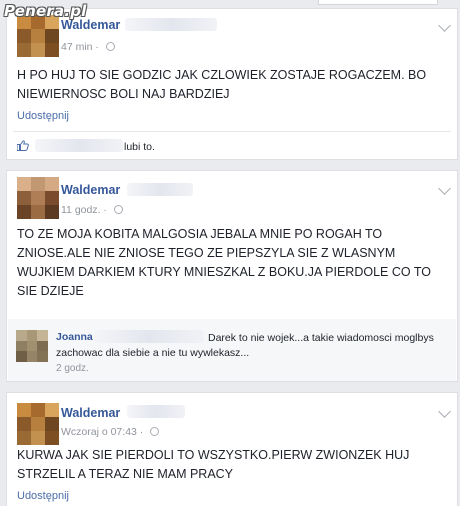  I want to click on comment-timestamp: 2 godz., so click(72, 368).